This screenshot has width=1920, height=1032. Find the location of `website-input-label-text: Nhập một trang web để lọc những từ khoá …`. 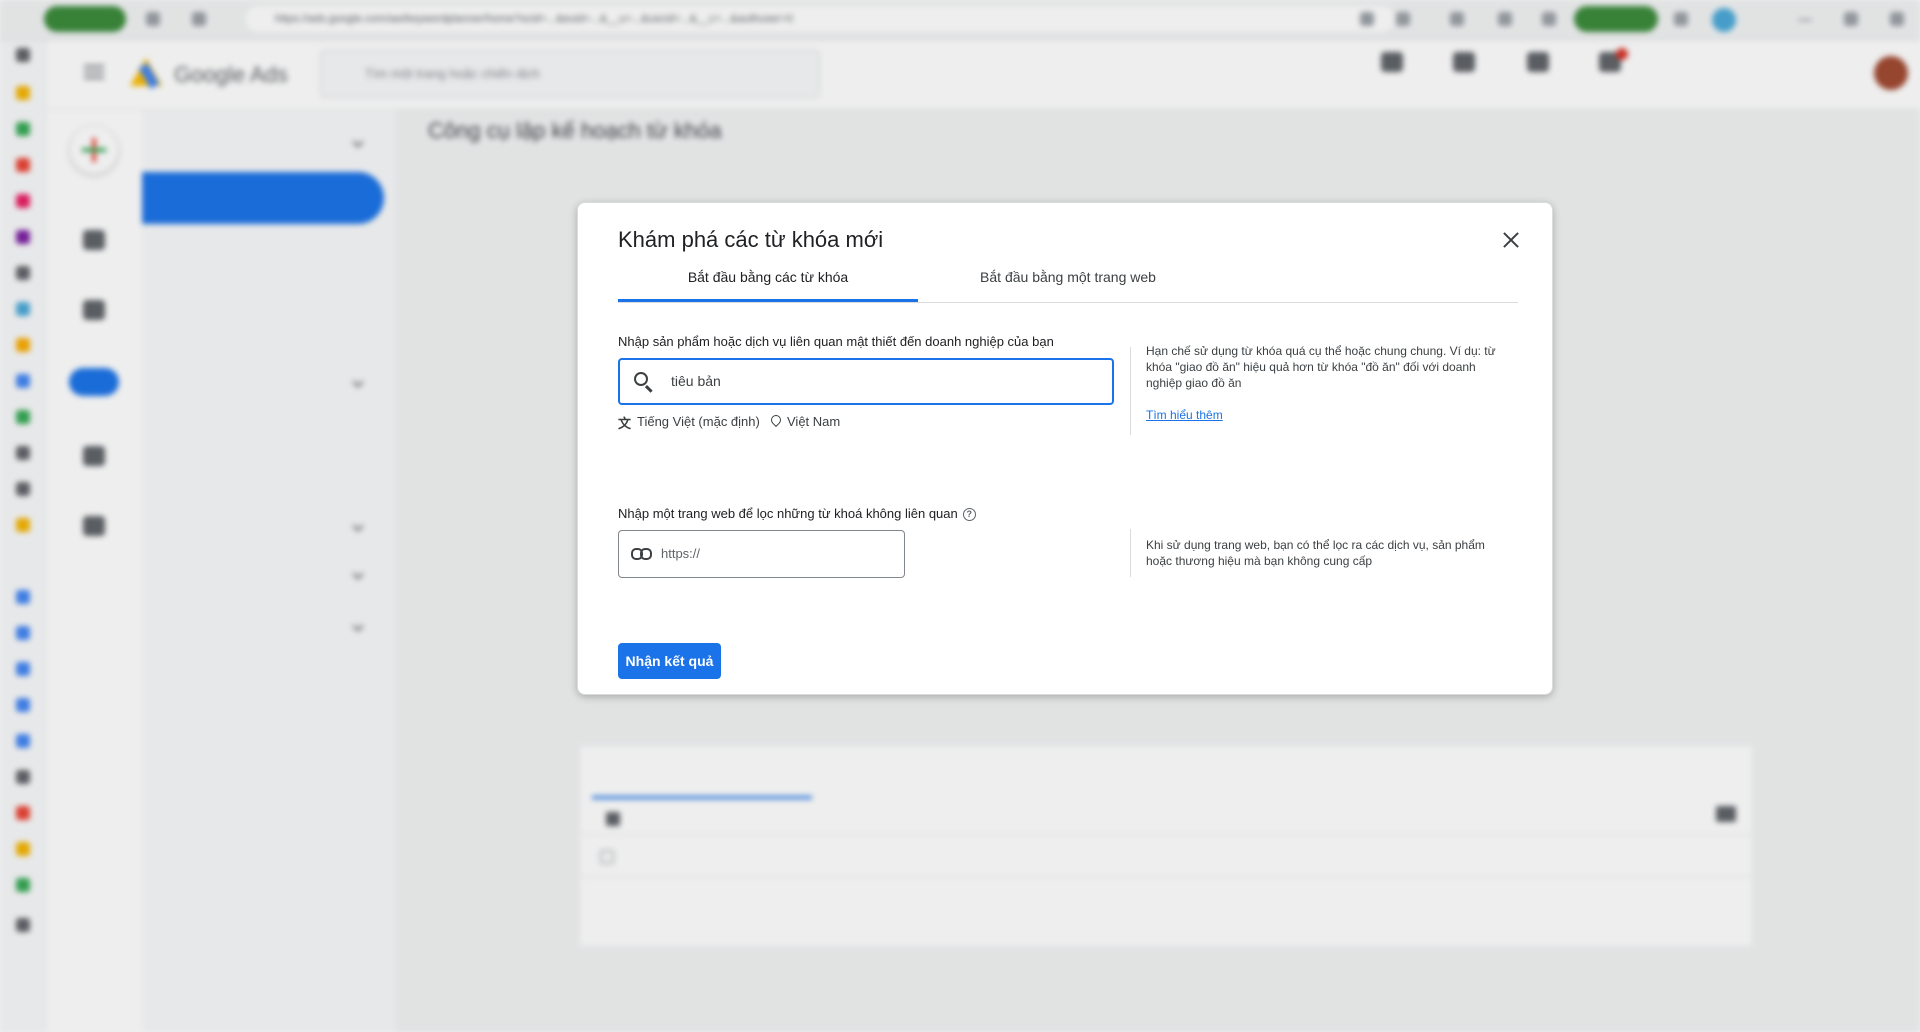

website-input-label-text: Nhập một trang web để lọc những từ khoá … is located at coordinates (788, 513).